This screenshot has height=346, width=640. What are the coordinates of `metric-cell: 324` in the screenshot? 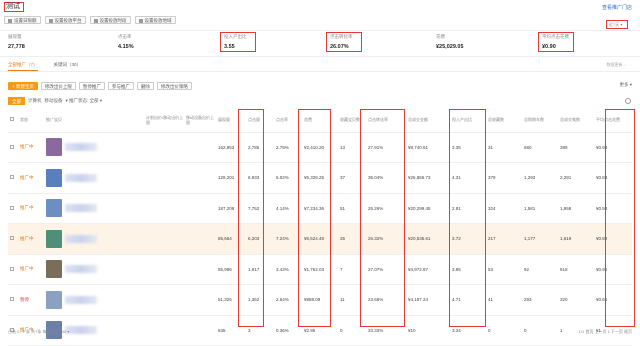 It's located at (504, 208).